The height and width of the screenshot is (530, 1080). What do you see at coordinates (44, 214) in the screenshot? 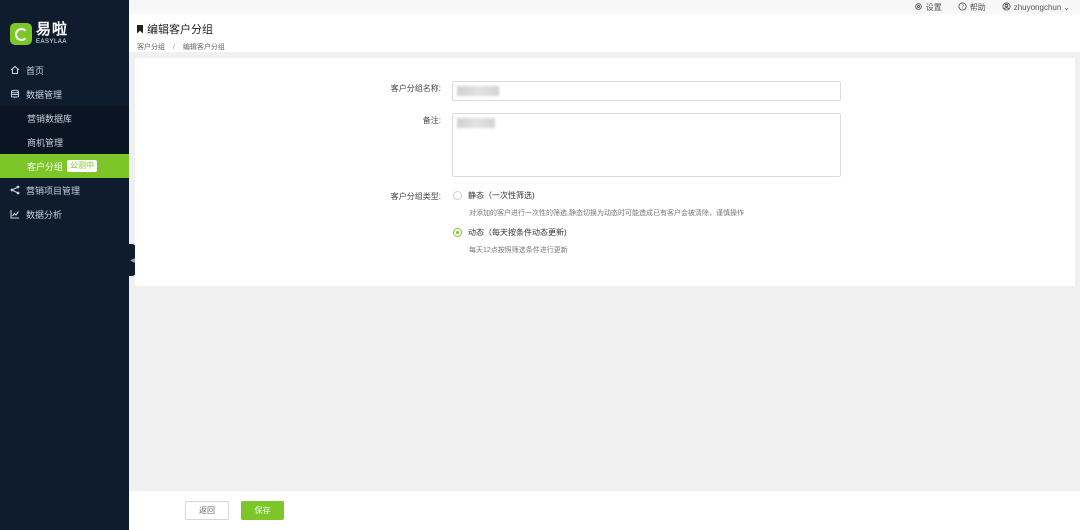
I see `sidebar-item-label: 数据分析` at bounding box center [44, 214].